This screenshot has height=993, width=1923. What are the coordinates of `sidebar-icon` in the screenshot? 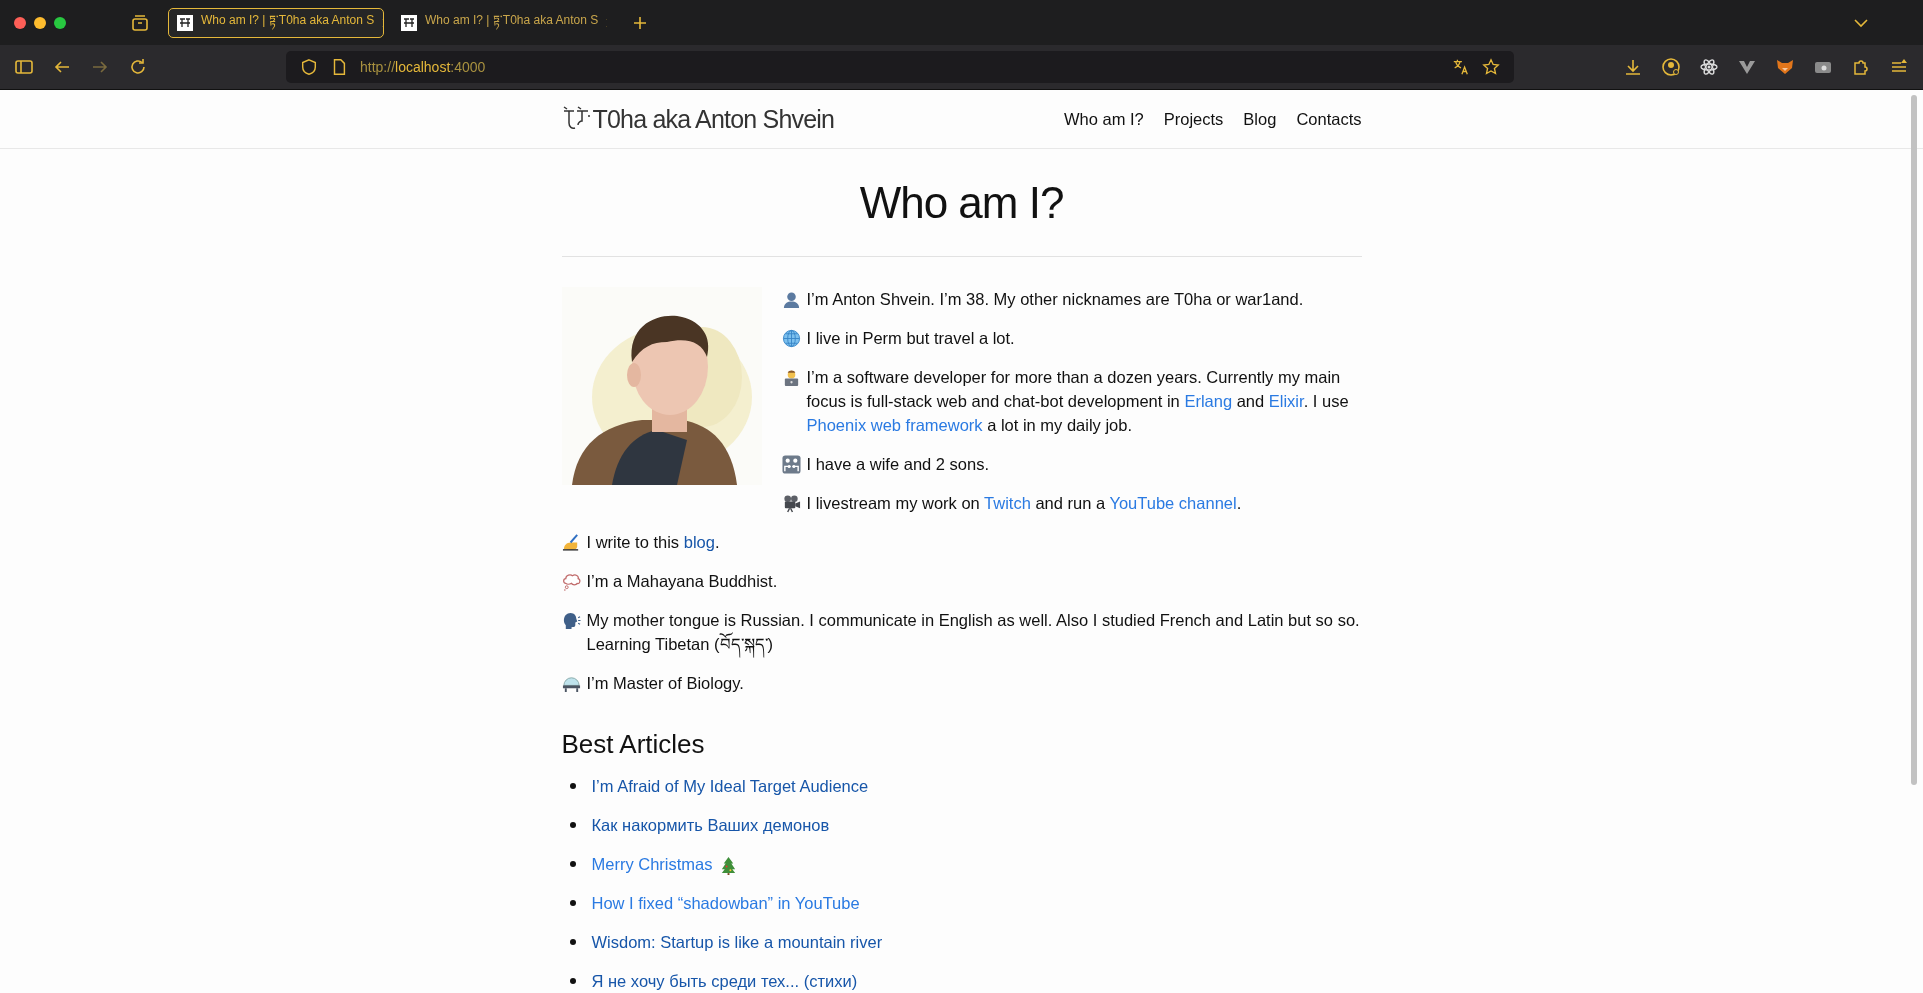 It's located at (24, 67).